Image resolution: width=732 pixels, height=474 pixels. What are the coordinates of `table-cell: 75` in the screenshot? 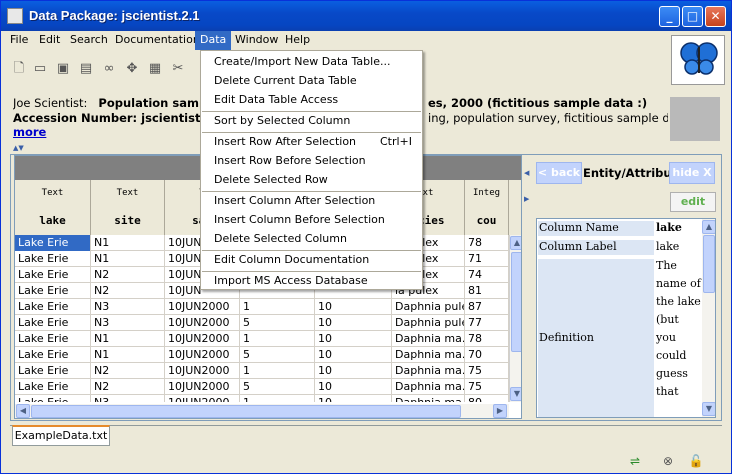 It's located at (487, 387).